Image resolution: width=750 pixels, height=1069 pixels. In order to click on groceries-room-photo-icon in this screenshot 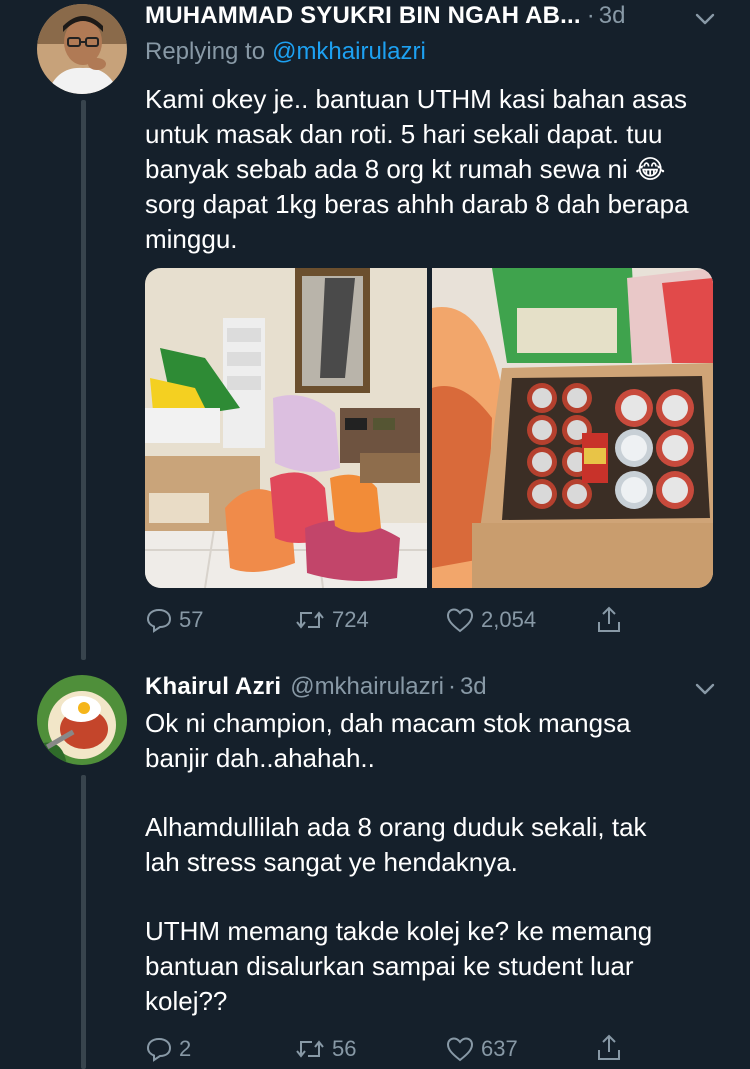, I will do `click(286, 428)`.